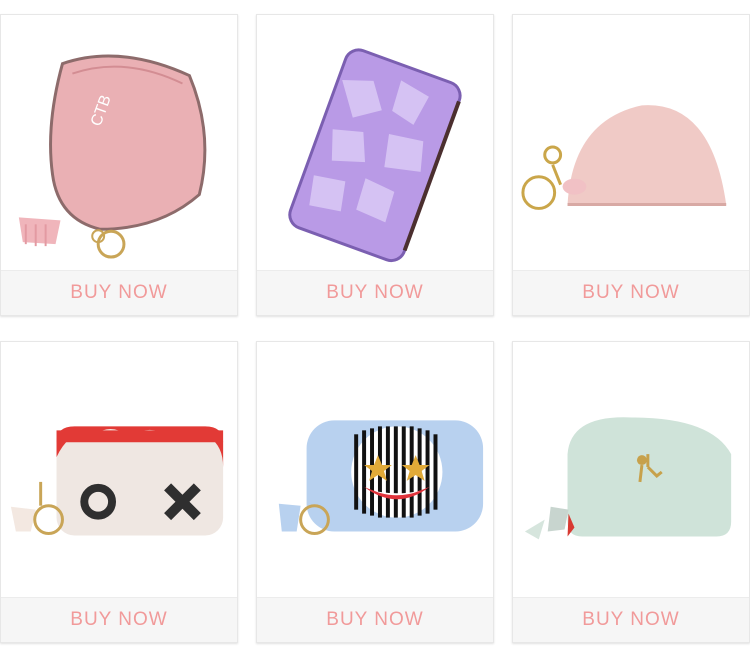  I want to click on product-card-4: BUY NOW, so click(119, 492).